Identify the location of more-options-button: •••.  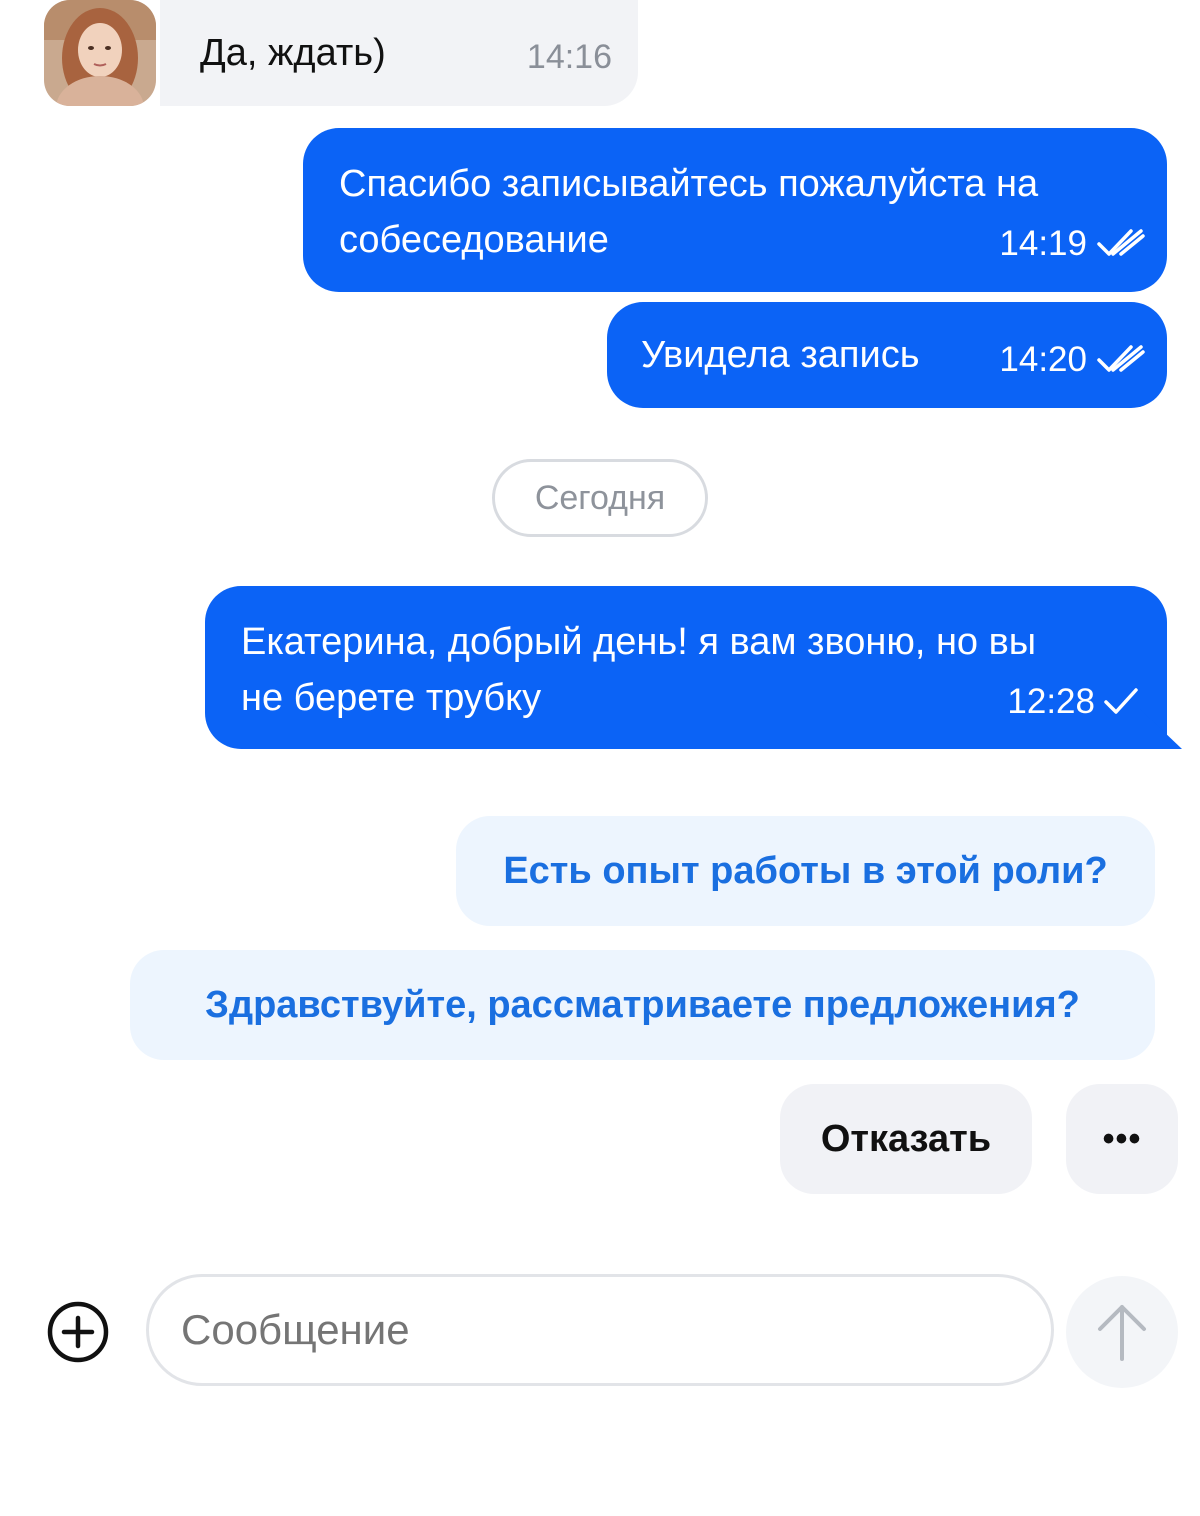
(1122, 1139).